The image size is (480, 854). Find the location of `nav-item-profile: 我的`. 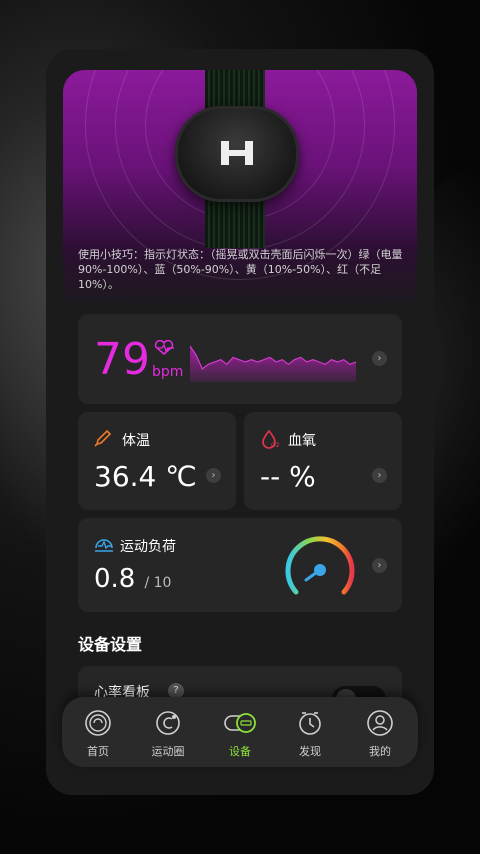

nav-item-profile: 我的 is located at coordinates (380, 734).